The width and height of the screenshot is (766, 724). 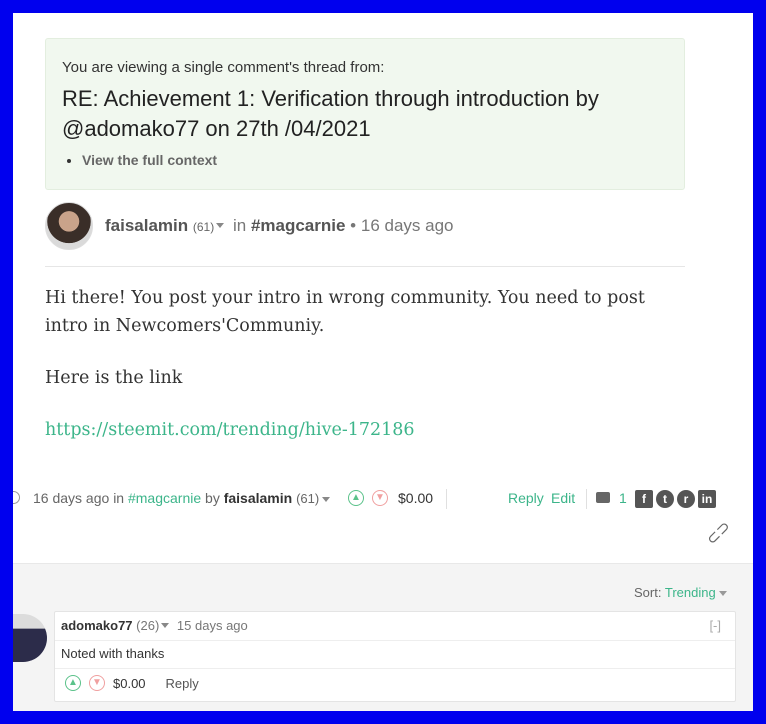 I want to click on linkedin-icon: in, so click(x=707, y=499).